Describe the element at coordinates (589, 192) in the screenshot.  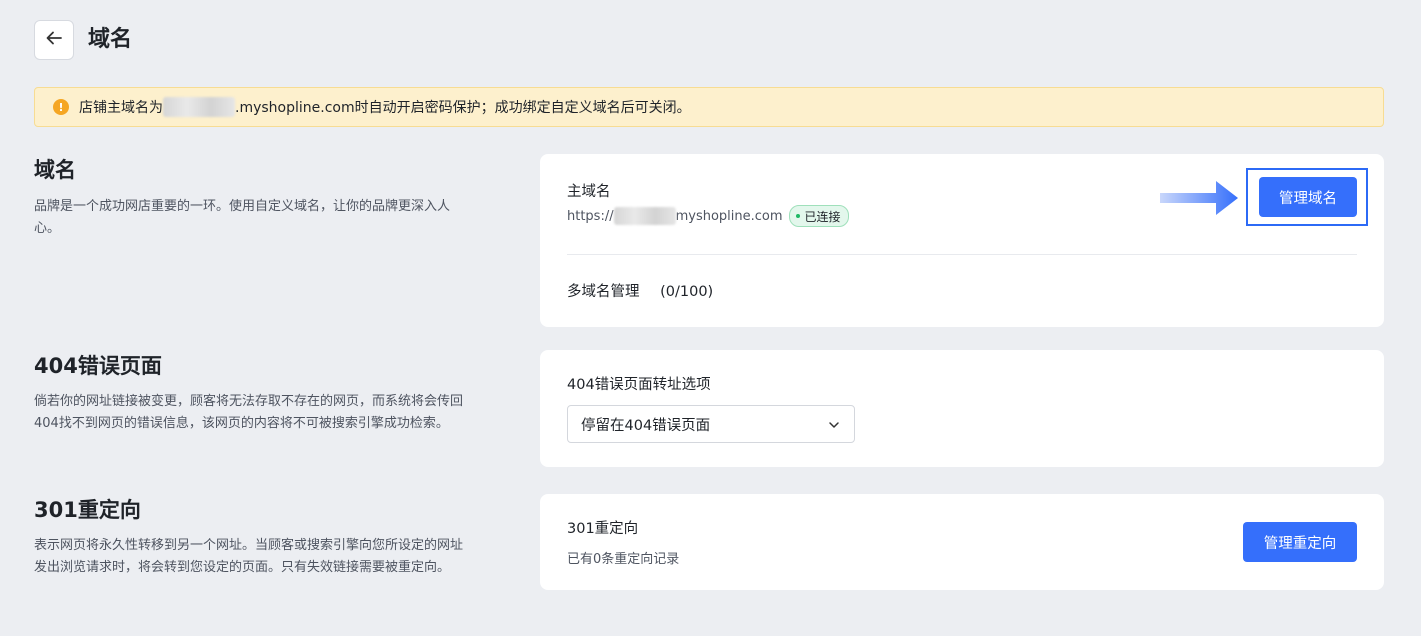
I see `primary-domain-label: 主域名` at that location.